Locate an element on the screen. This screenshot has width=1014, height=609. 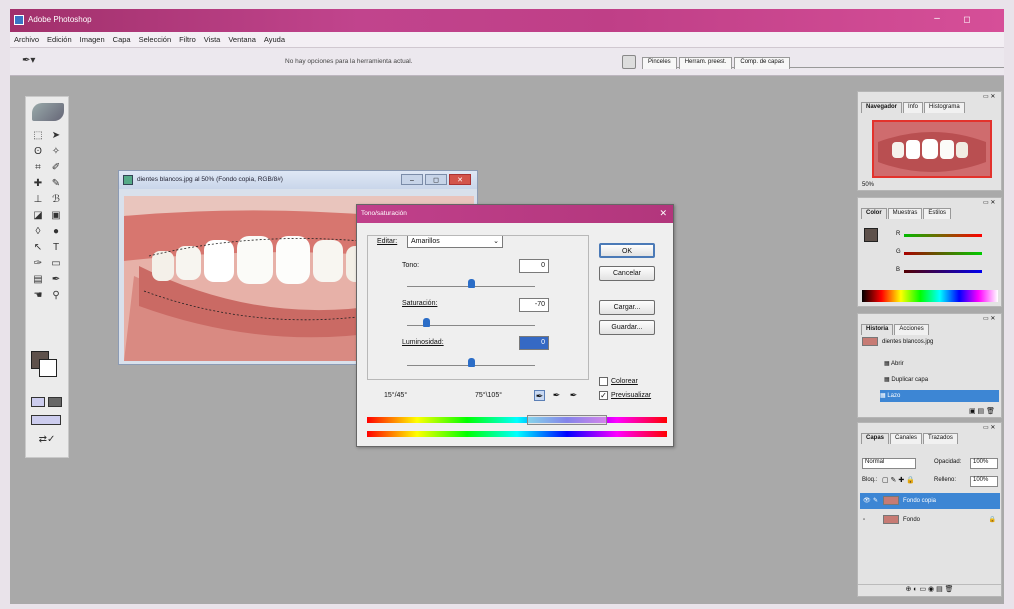
background-color-swatch is located at coordinates (48, 368).